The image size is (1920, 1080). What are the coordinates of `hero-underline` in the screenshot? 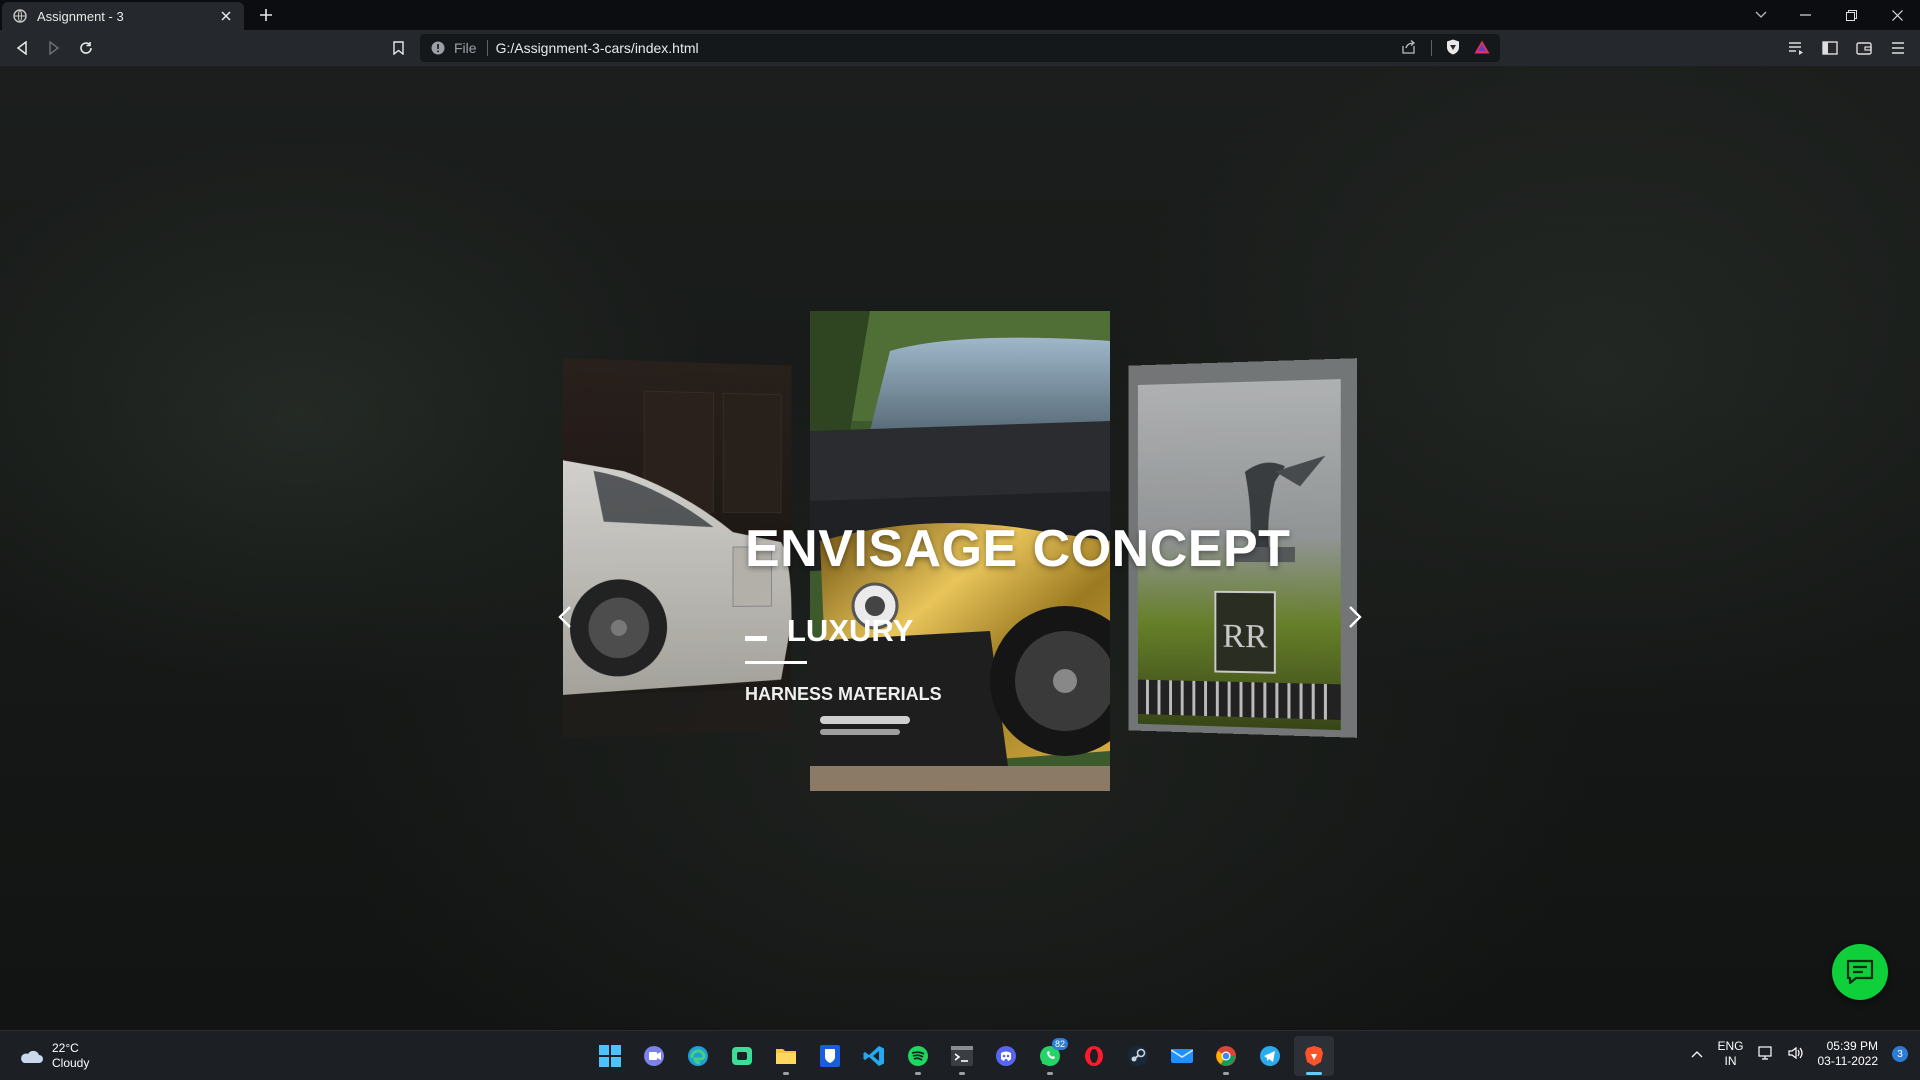 It's located at (776, 662).